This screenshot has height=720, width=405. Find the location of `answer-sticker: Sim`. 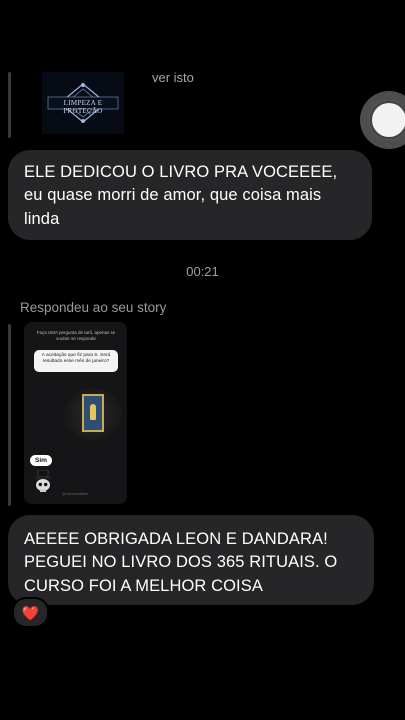

answer-sticker: Sim is located at coordinates (41, 460).